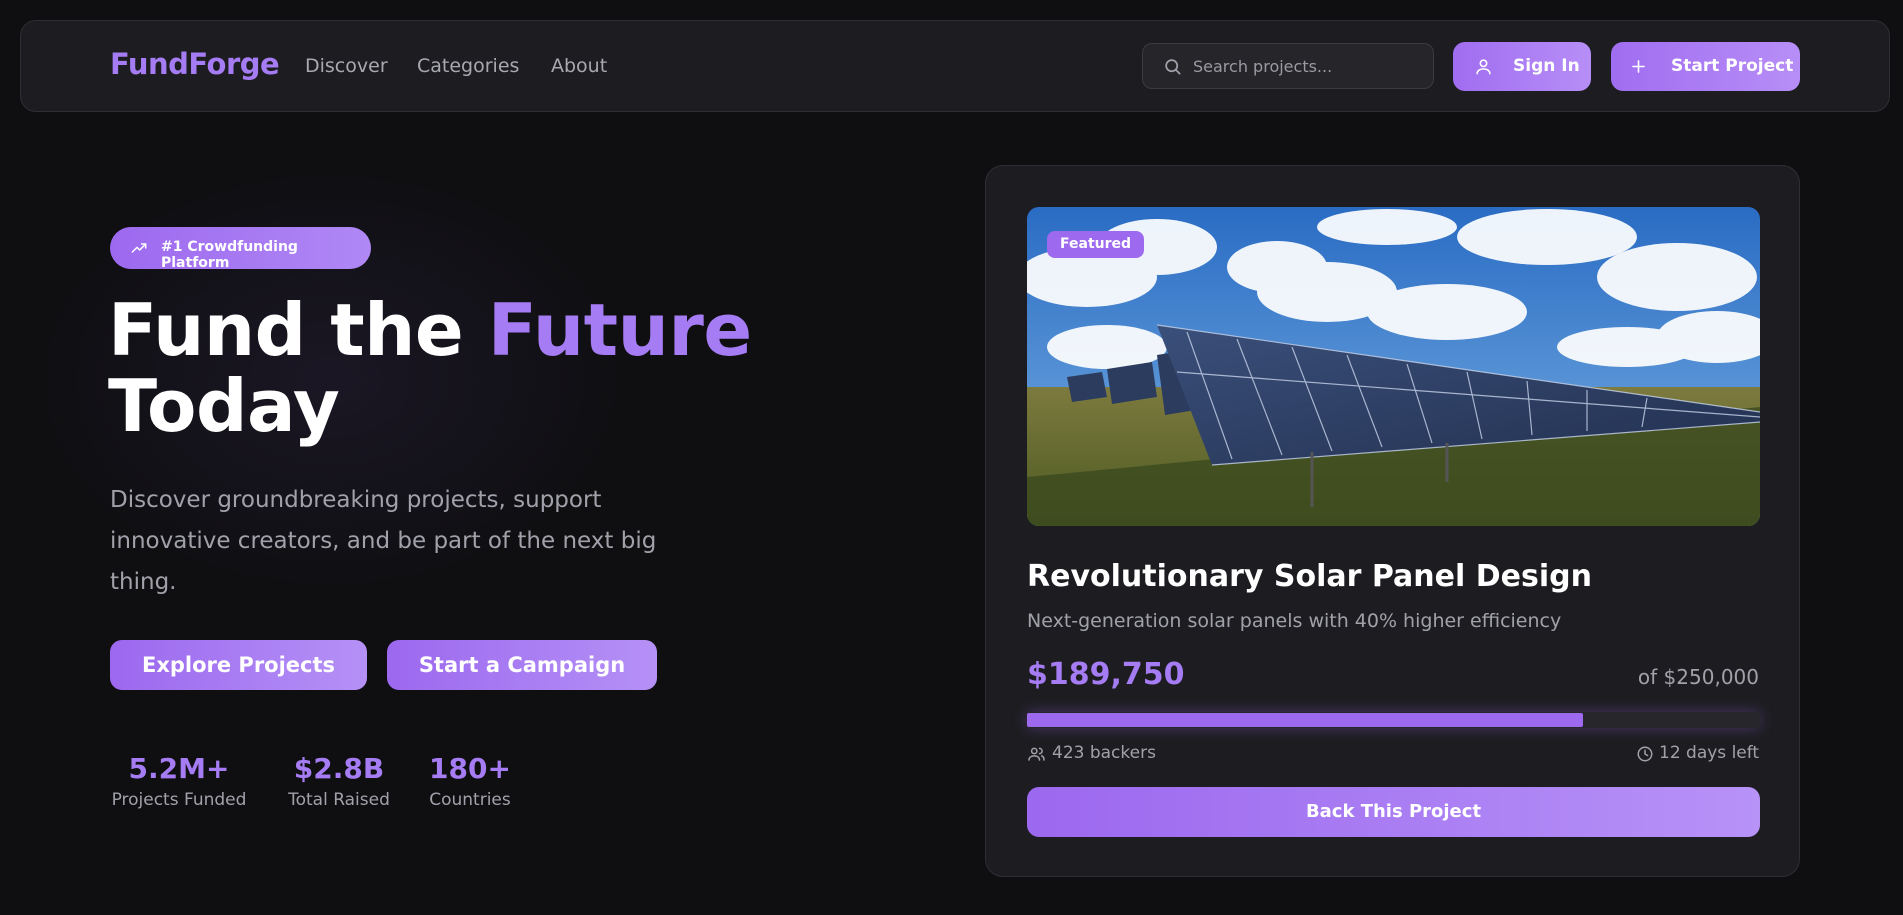  Describe the element at coordinates (1483, 67) in the screenshot. I see `user-icon` at that location.